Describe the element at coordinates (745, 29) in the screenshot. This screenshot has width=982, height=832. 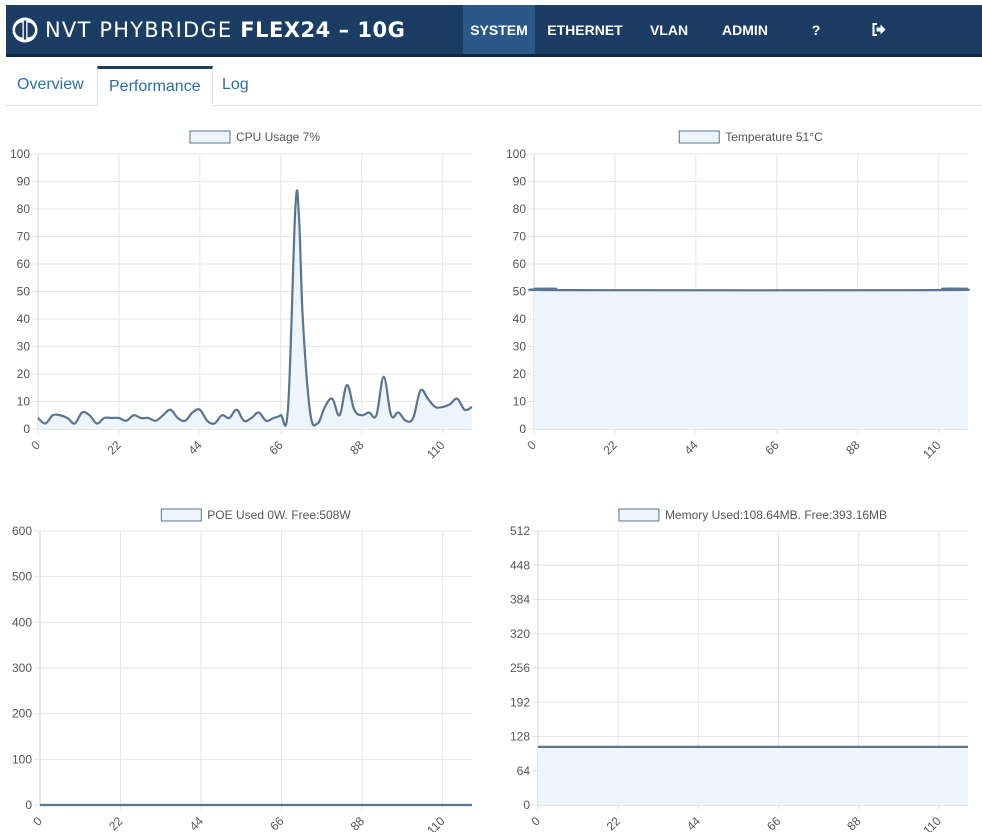
I see `nav-admin: ADMIN` at that location.